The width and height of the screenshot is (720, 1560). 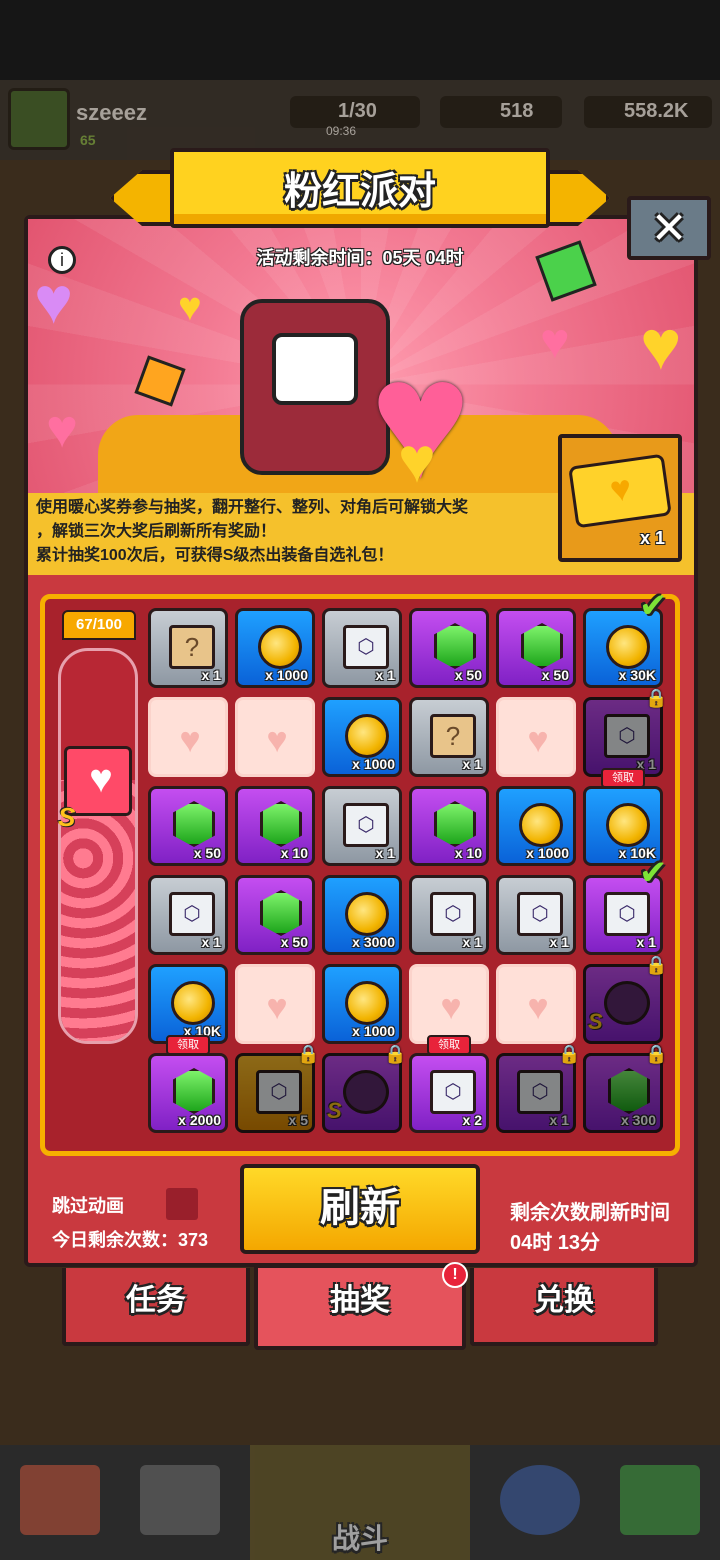 What do you see at coordinates (199, 1120) in the screenshot?
I see `reward-quantity: x 2000` at bounding box center [199, 1120].